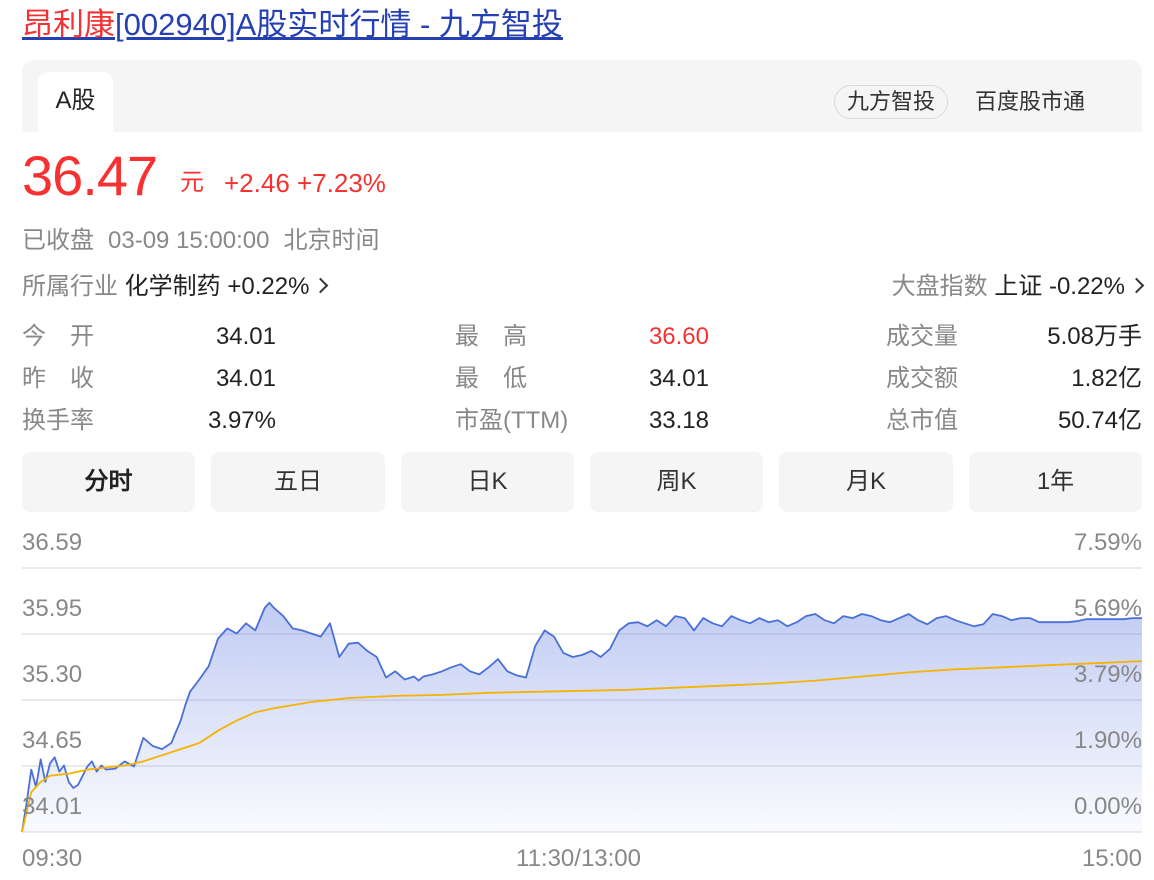 The height and width of the screenshot is (880, 1154). I want to click on y-left-tick: 34.01, so click(52, 806).